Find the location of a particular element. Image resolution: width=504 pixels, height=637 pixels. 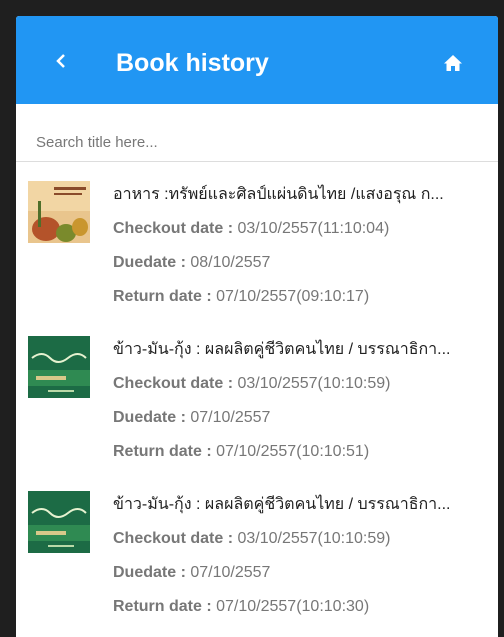

search-input is located at coordinates (257, 143).